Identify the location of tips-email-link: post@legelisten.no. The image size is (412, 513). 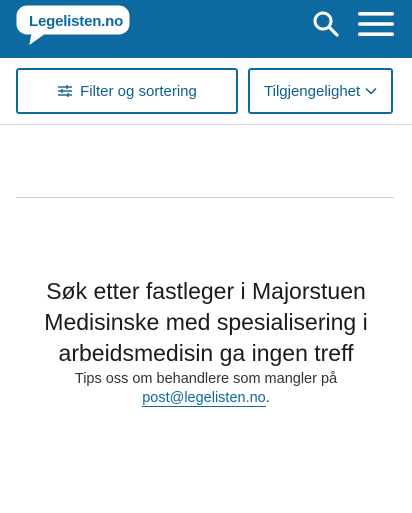
(204, 398).